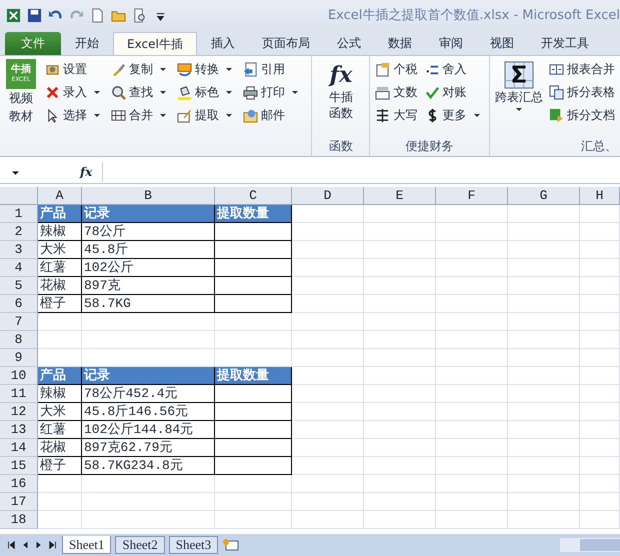 The image size is (620, 556). I want to click on ribbon-button: 邮件, so click(264, 115).